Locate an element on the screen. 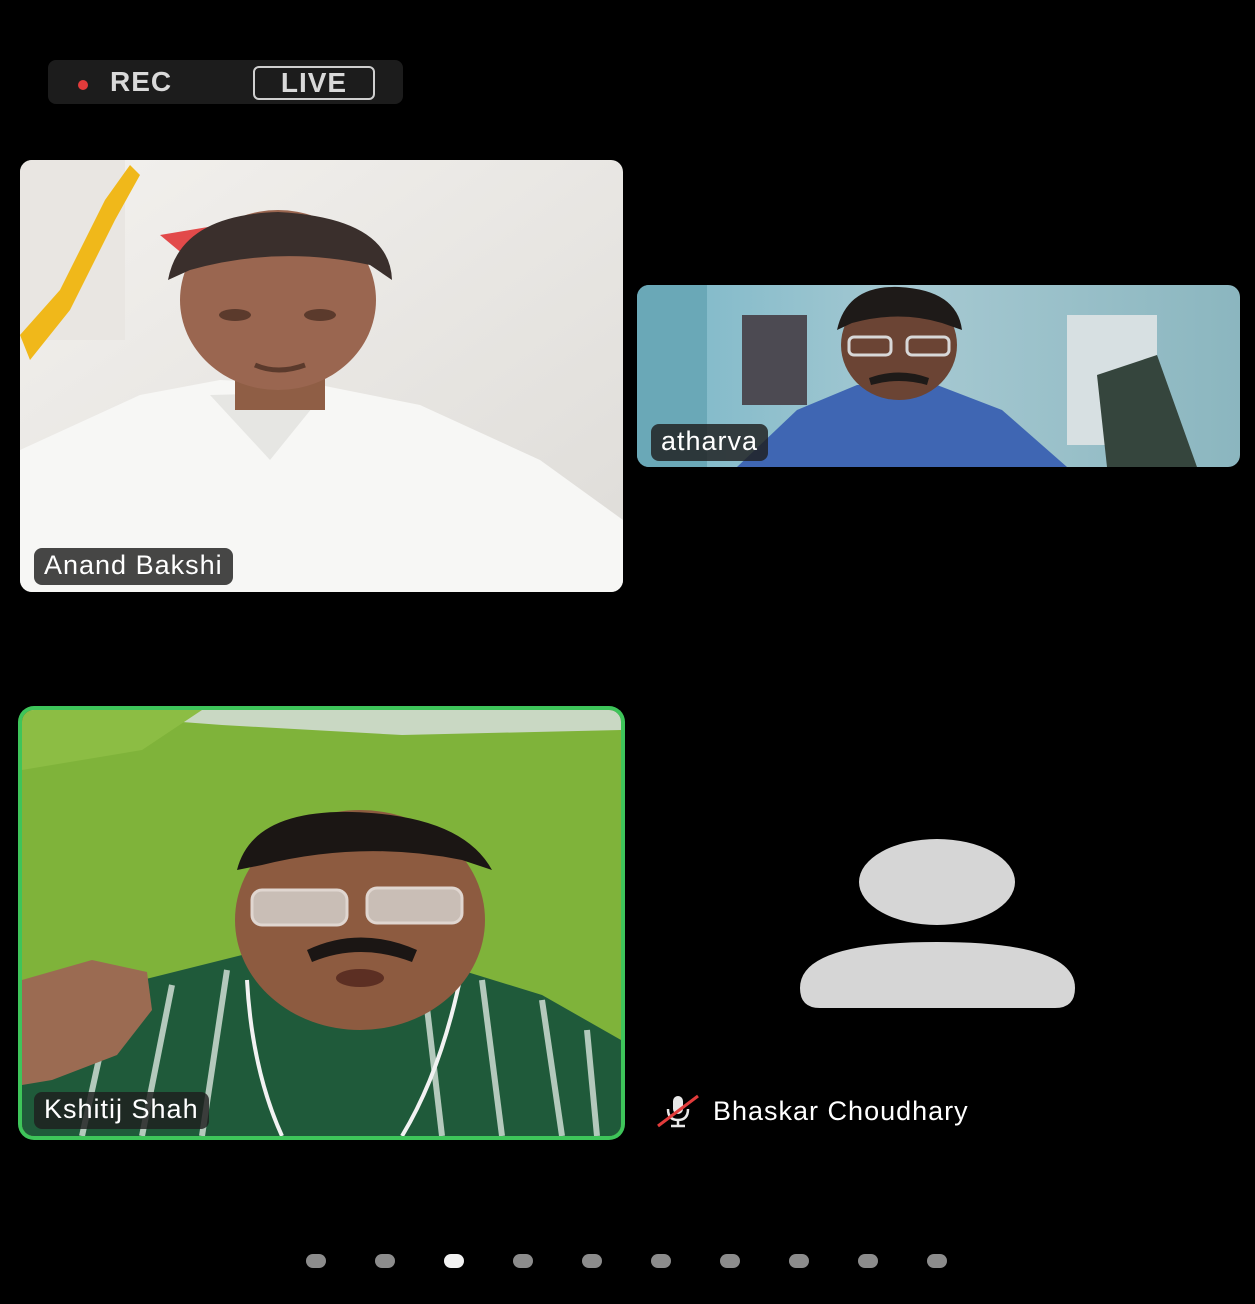  page-indicator is located at coordinates (626, 1261).